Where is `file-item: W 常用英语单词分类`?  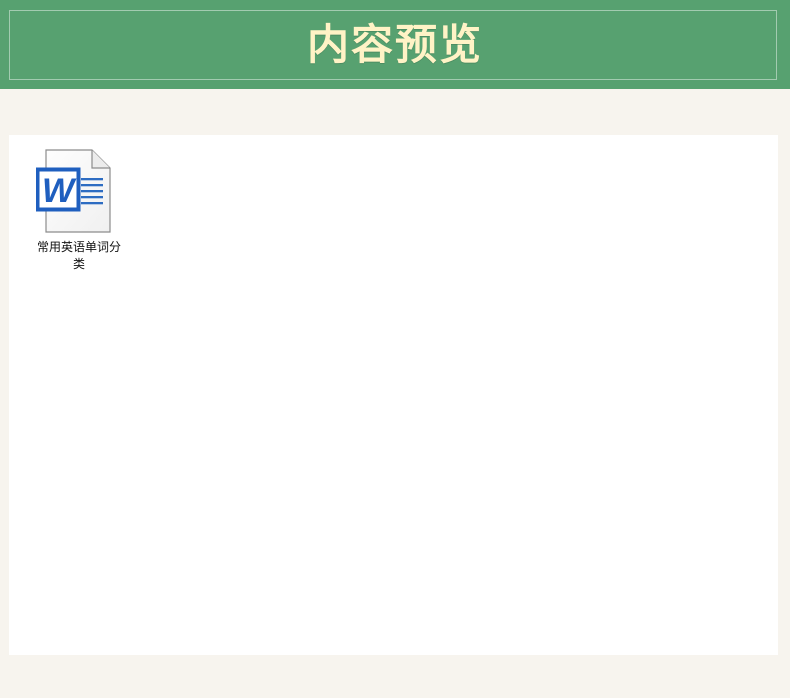
file-item: W 常用英语单词分类 is located at coordinates (79, 214).